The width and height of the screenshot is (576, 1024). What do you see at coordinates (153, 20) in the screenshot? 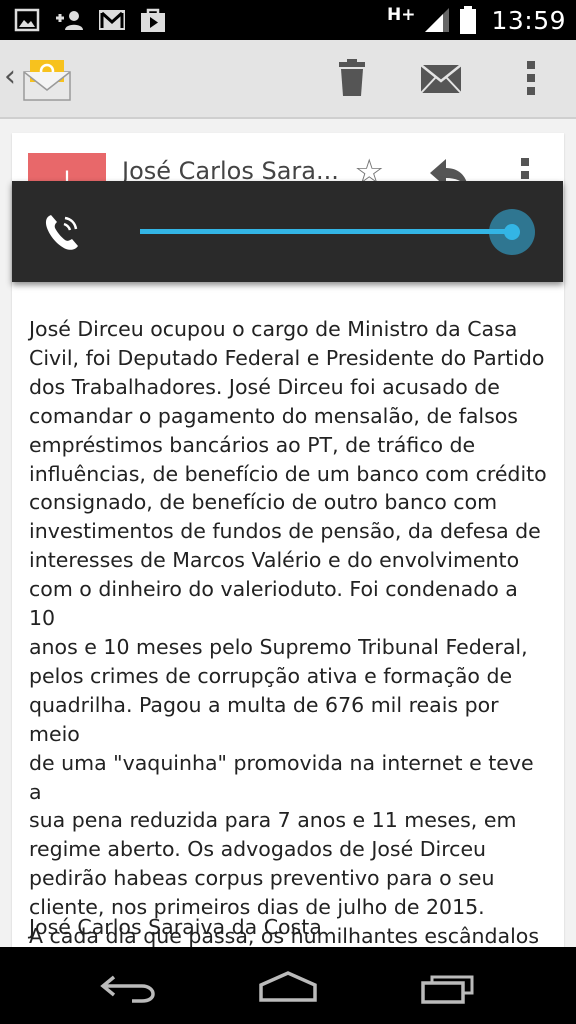
I see `store-notification-icon` at bounding box center [153, 20].